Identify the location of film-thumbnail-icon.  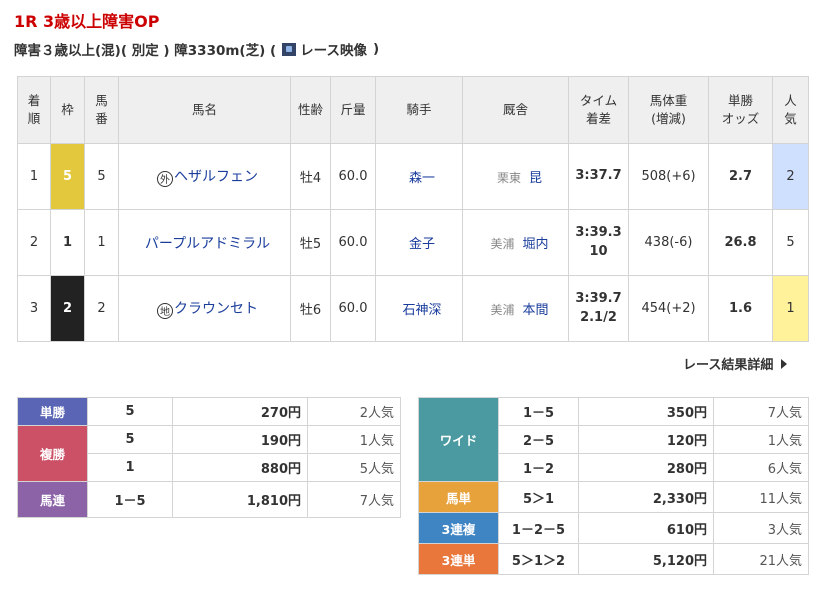
(289, 49).